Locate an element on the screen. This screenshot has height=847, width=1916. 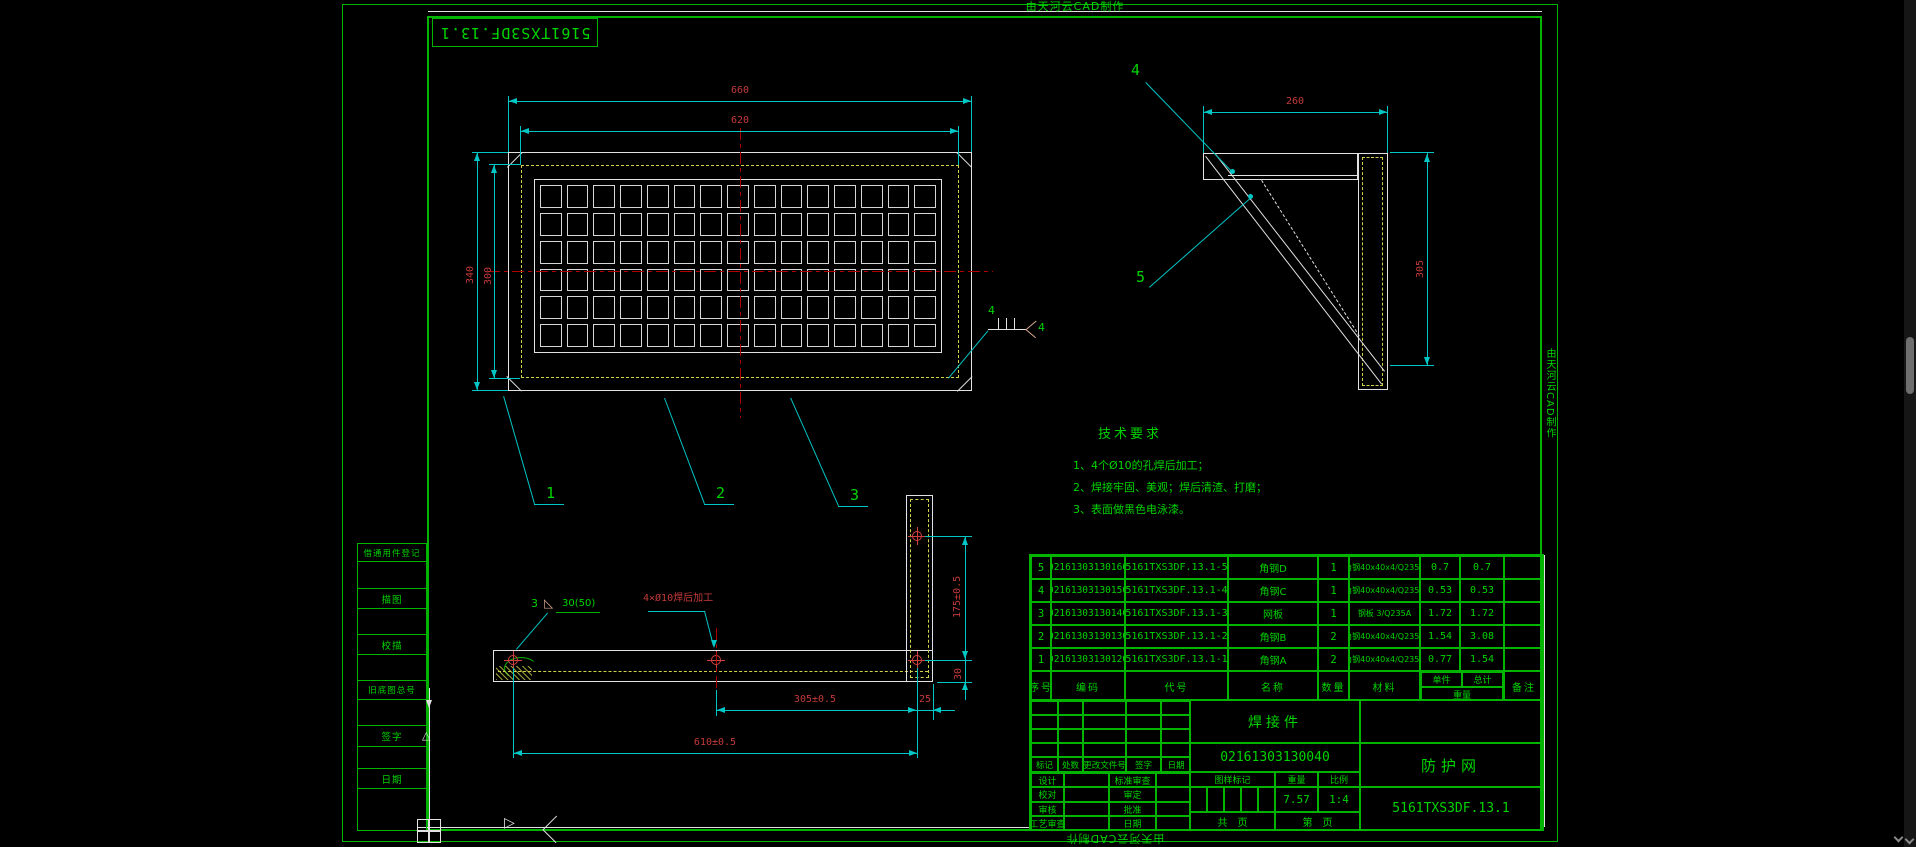
signature-label: 日期 is located at coordinates (1132, 823).